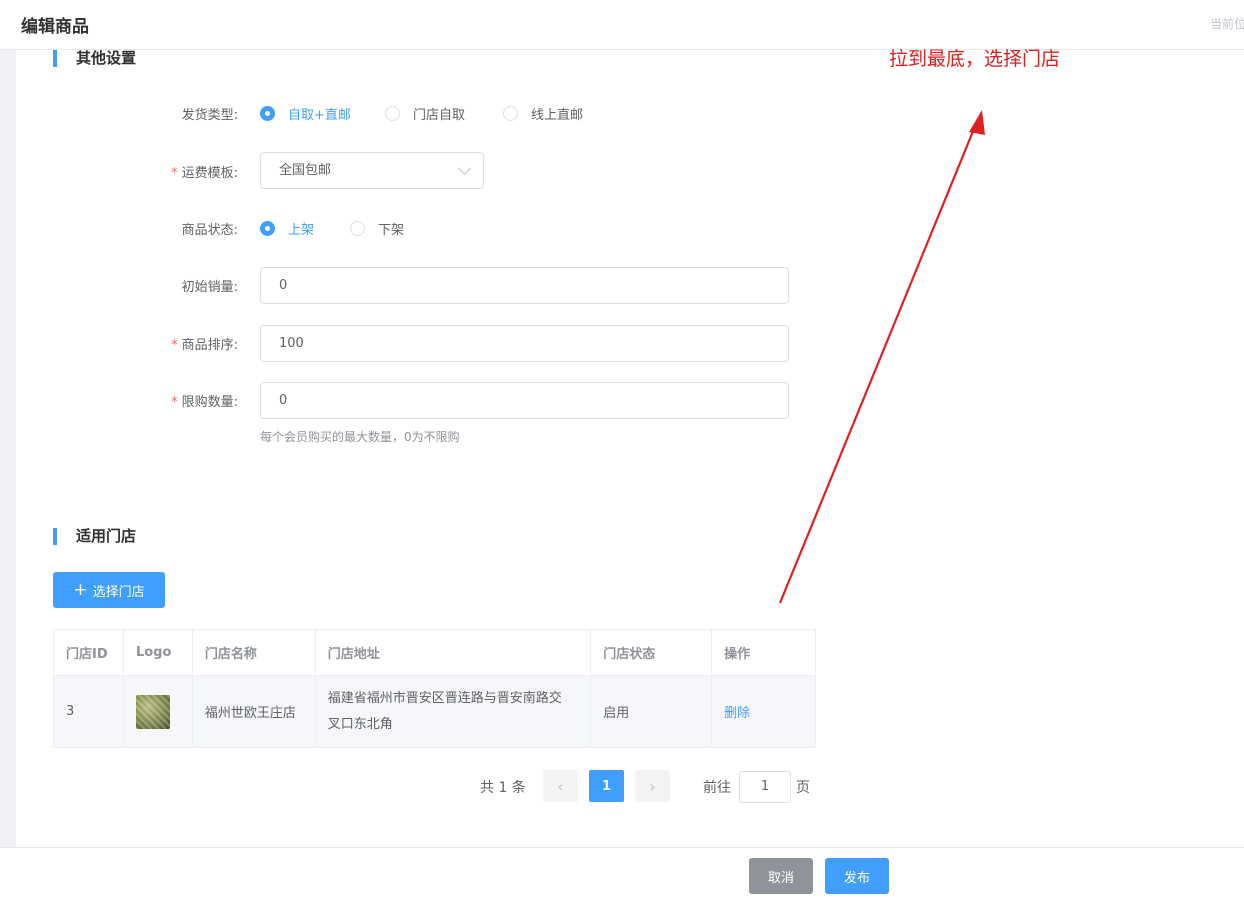 The image size is (1244, 905). I want to click on column-header-store-id: 门店ID, so click(88, 652).